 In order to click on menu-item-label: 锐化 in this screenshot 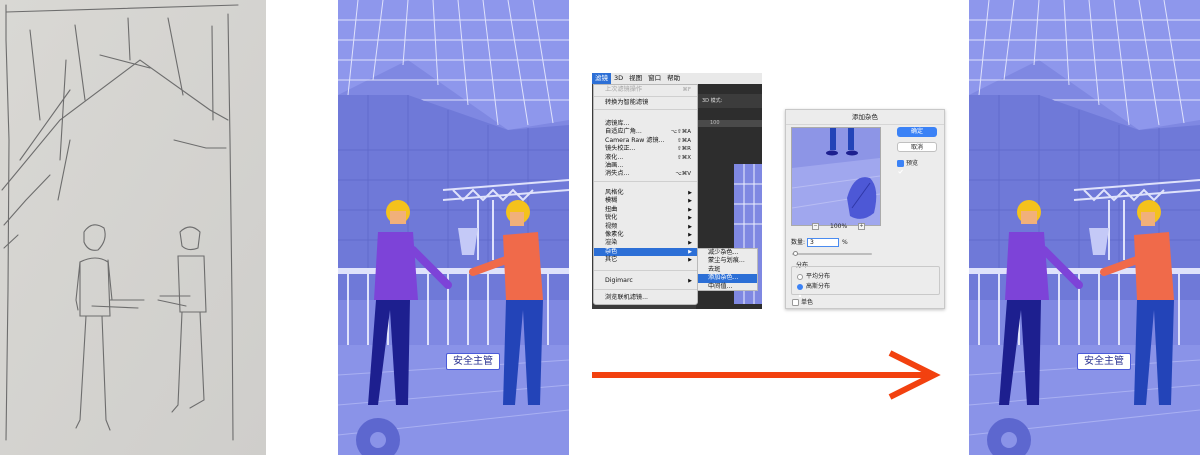, I will do `click(611, 218)`.